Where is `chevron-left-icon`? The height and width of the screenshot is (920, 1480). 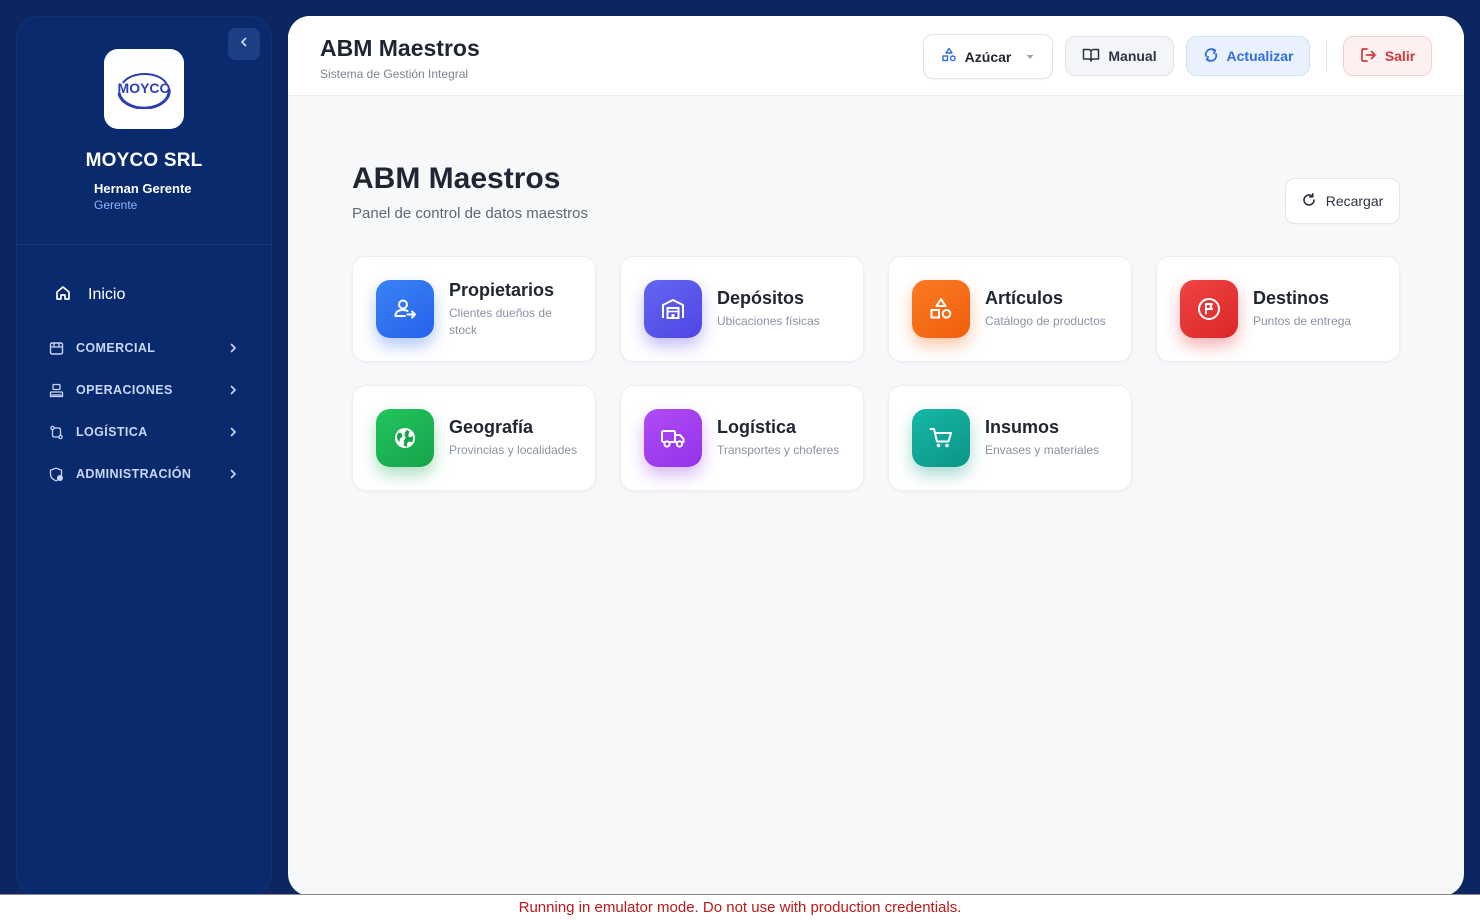 chevron-left-icon is located at coordinates (244, 44).